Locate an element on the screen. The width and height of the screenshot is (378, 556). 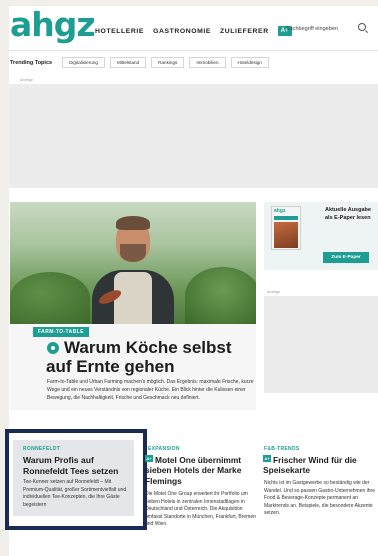
nav-item-zulieferer: ZULIEFERER is located at coordinates (244, 31).